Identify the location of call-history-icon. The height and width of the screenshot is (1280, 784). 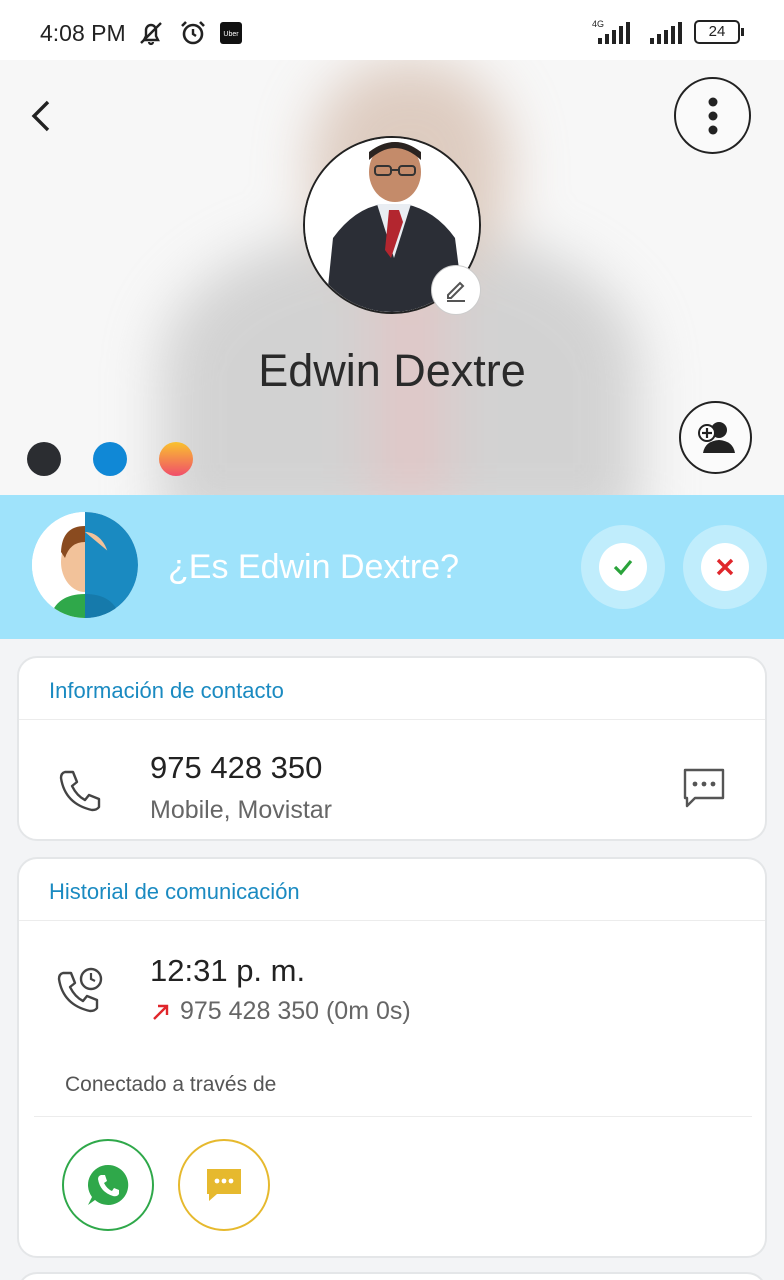
(80, 990).